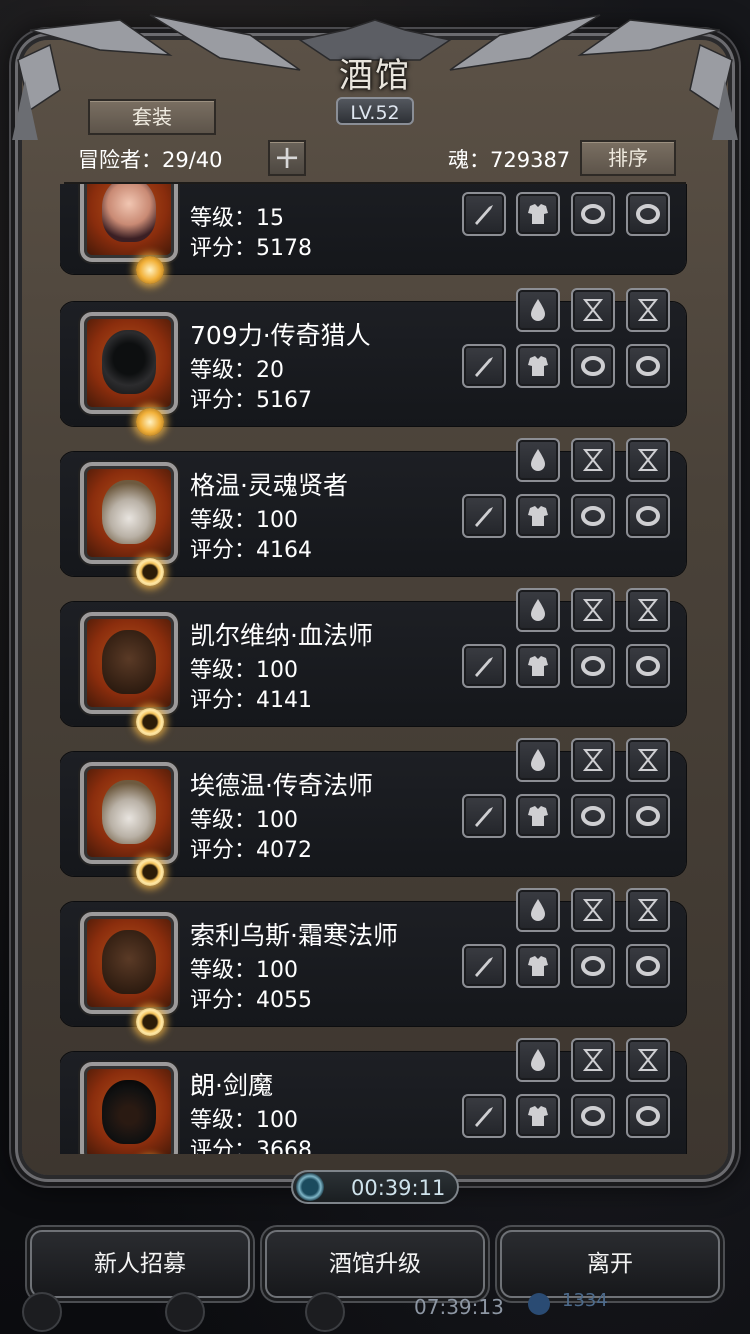 The height and width of the screenshot is (1334, 750). Describe the element at coordinates (140, 1264) in the screenshot. I see `recruit-button: 新人招募` at that location.